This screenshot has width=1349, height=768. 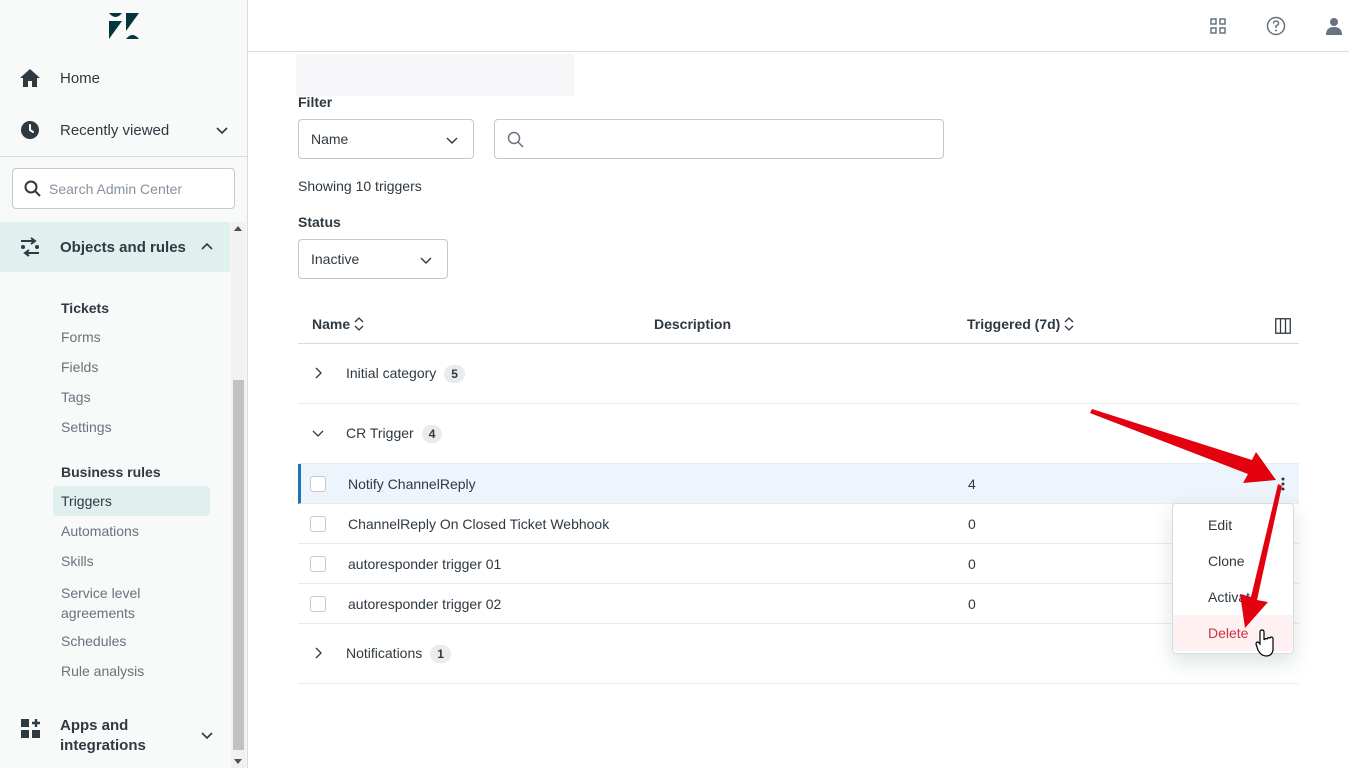 What do you see at coordinates (93, 641) in the screenshot?
I see `sidebar-item-schedules: Schedules` at bounding box center [93, 641].